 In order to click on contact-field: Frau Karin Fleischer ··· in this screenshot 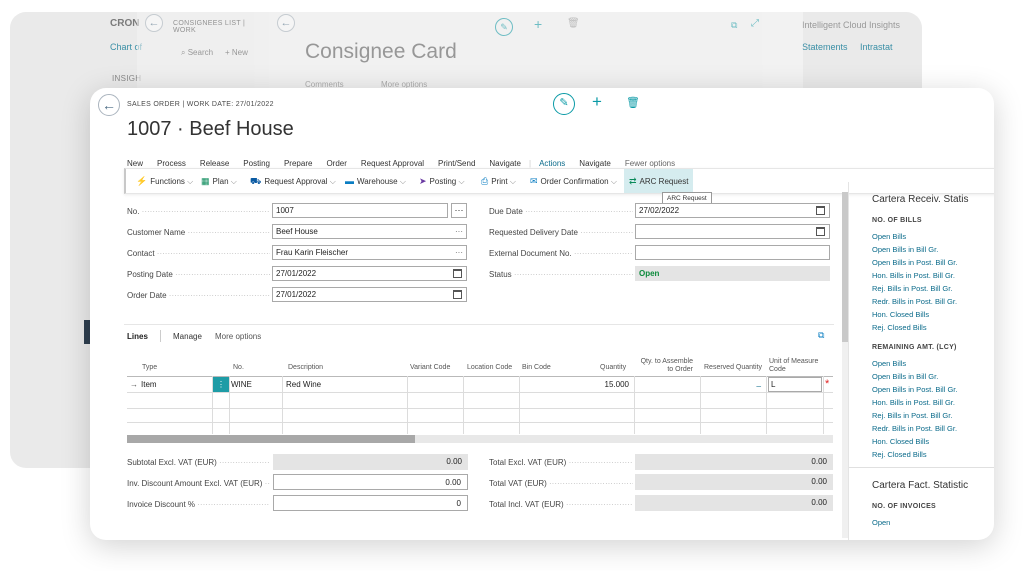, I will do `click(369, 252)`.